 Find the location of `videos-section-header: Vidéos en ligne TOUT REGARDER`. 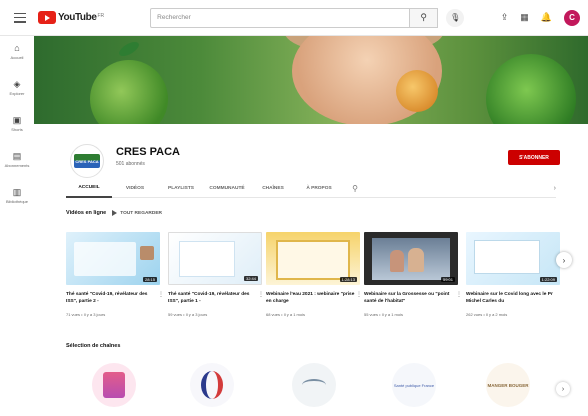

videos-section-header: Vidéos en ligne TOUT REGARDER is located at coordinates (114, 213).